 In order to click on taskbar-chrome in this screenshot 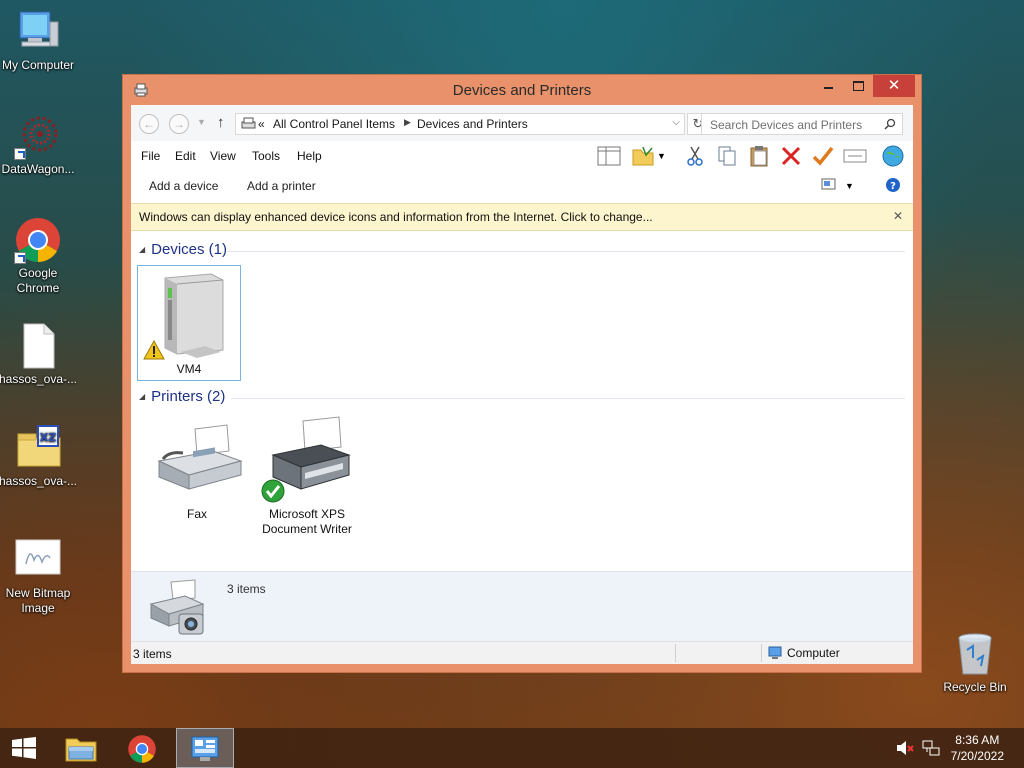, I will do `click(143, 748)`.